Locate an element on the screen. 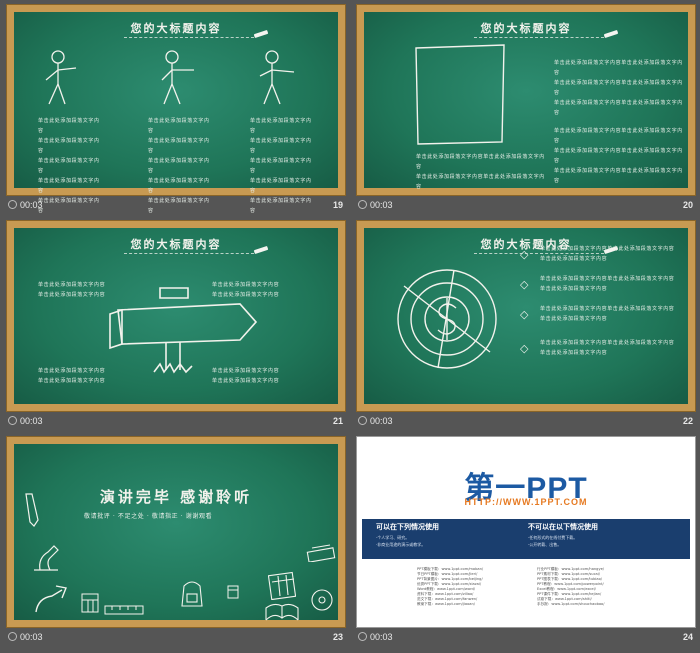  pencil-icon is located at coordinates (32, 510).